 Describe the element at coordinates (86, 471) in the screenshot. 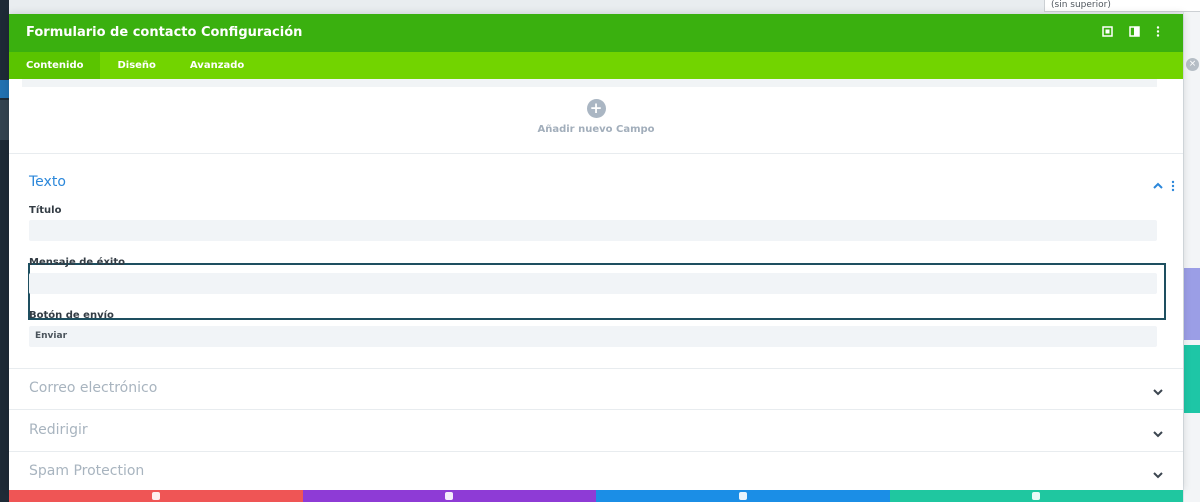

I see `section-title-spam: Spam Protection` at that location.